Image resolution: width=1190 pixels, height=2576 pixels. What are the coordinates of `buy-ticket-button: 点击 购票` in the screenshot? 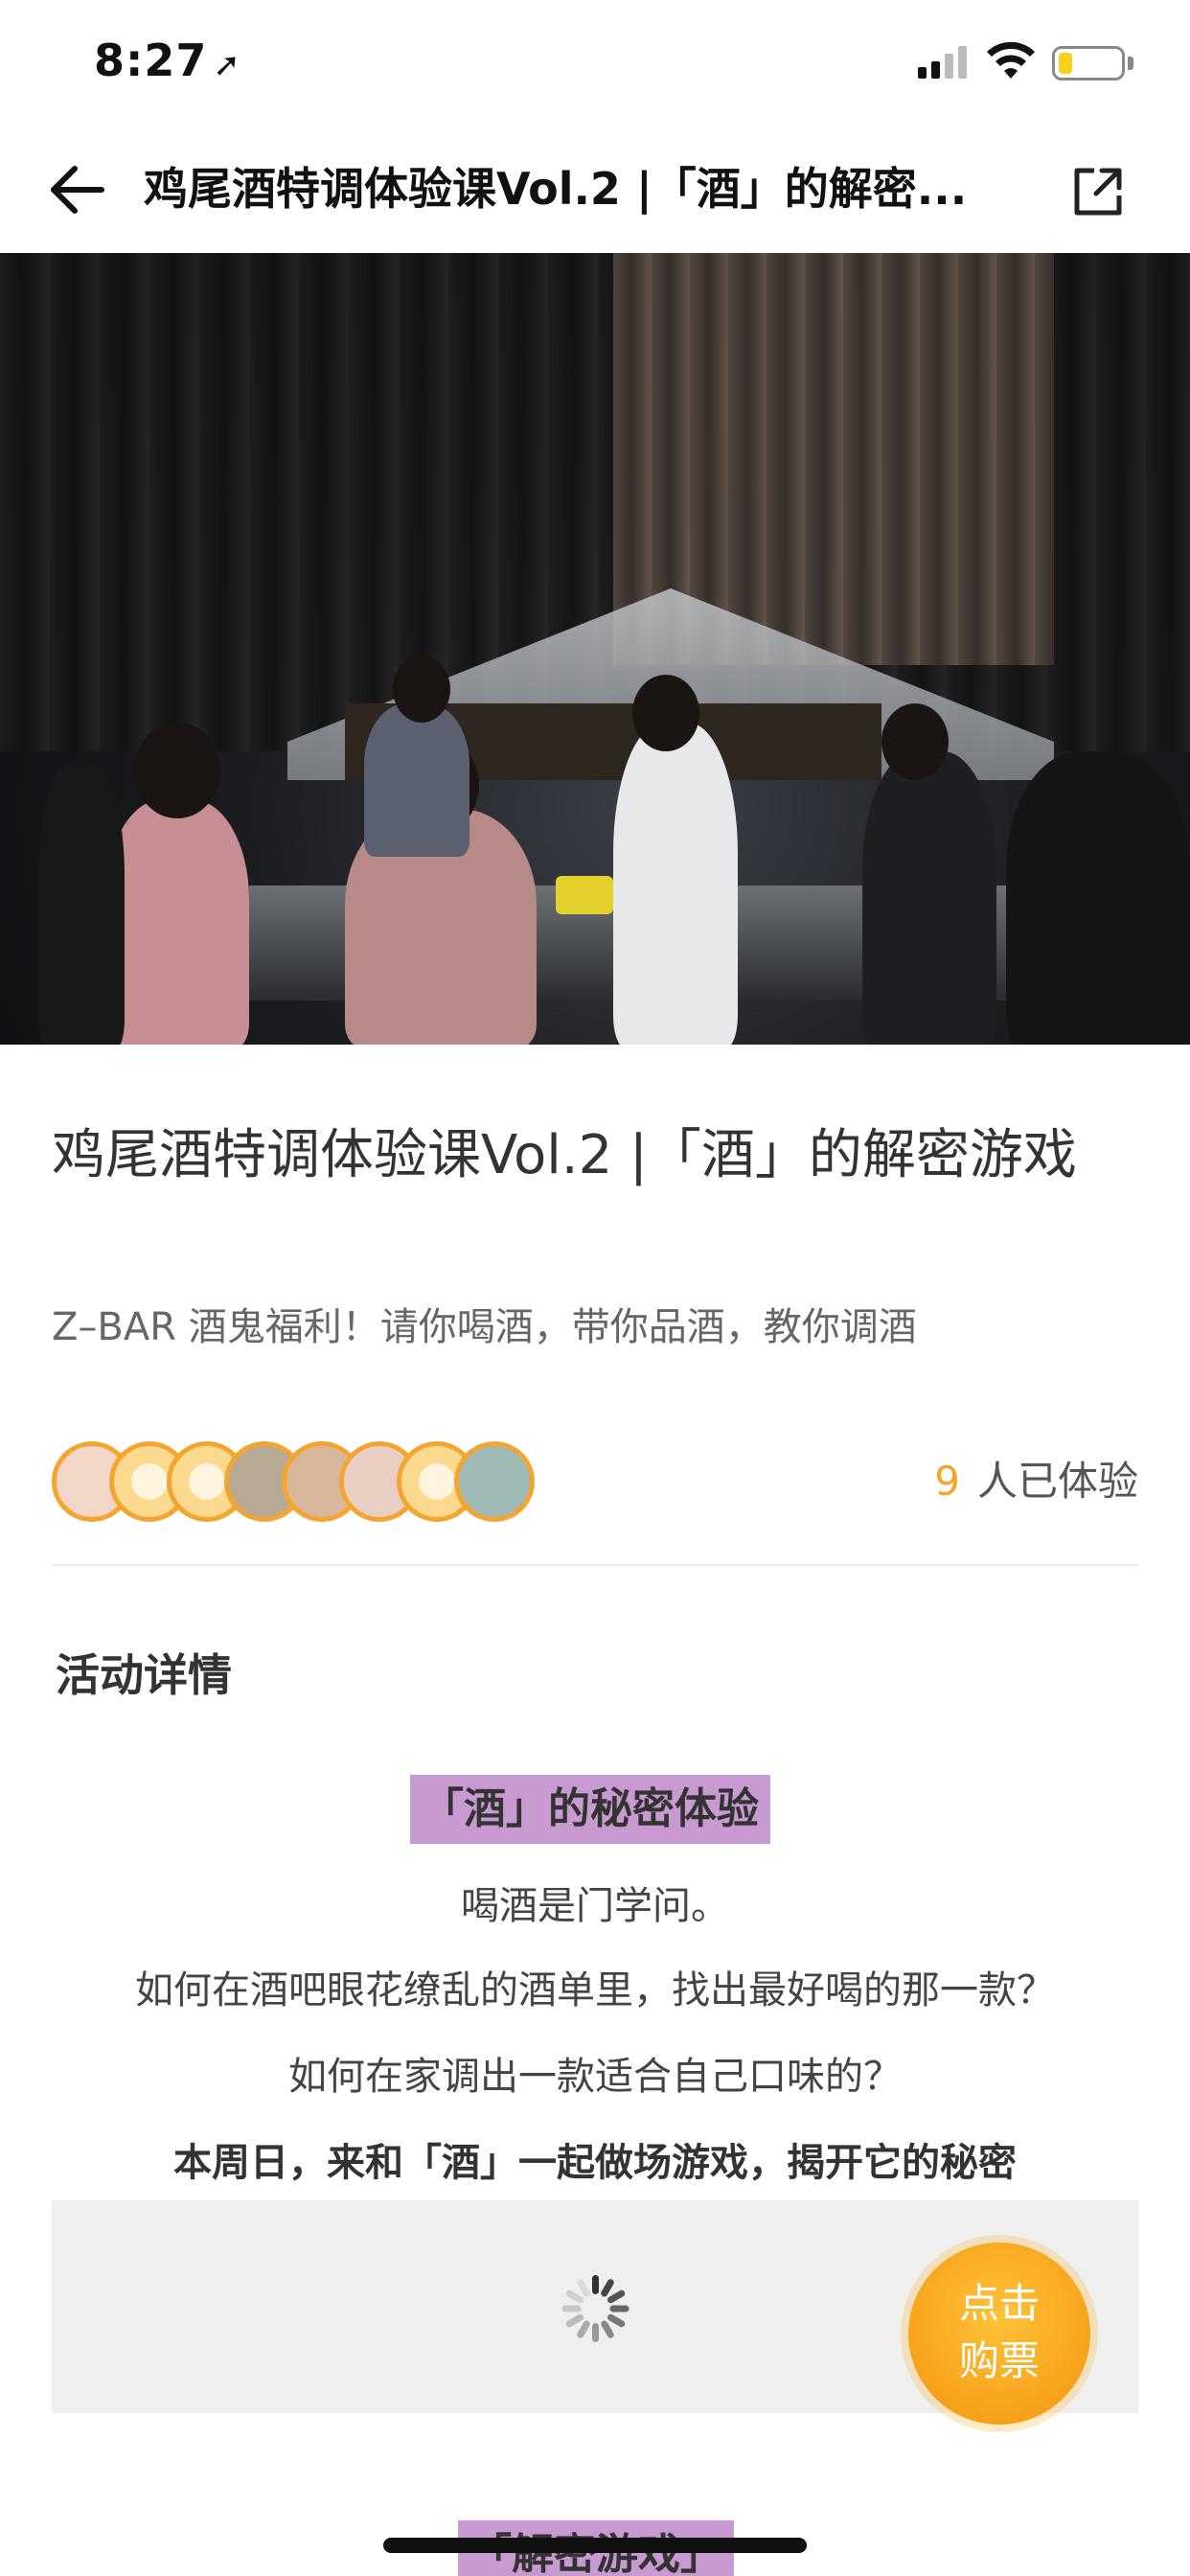 It's located at (999, 2333).